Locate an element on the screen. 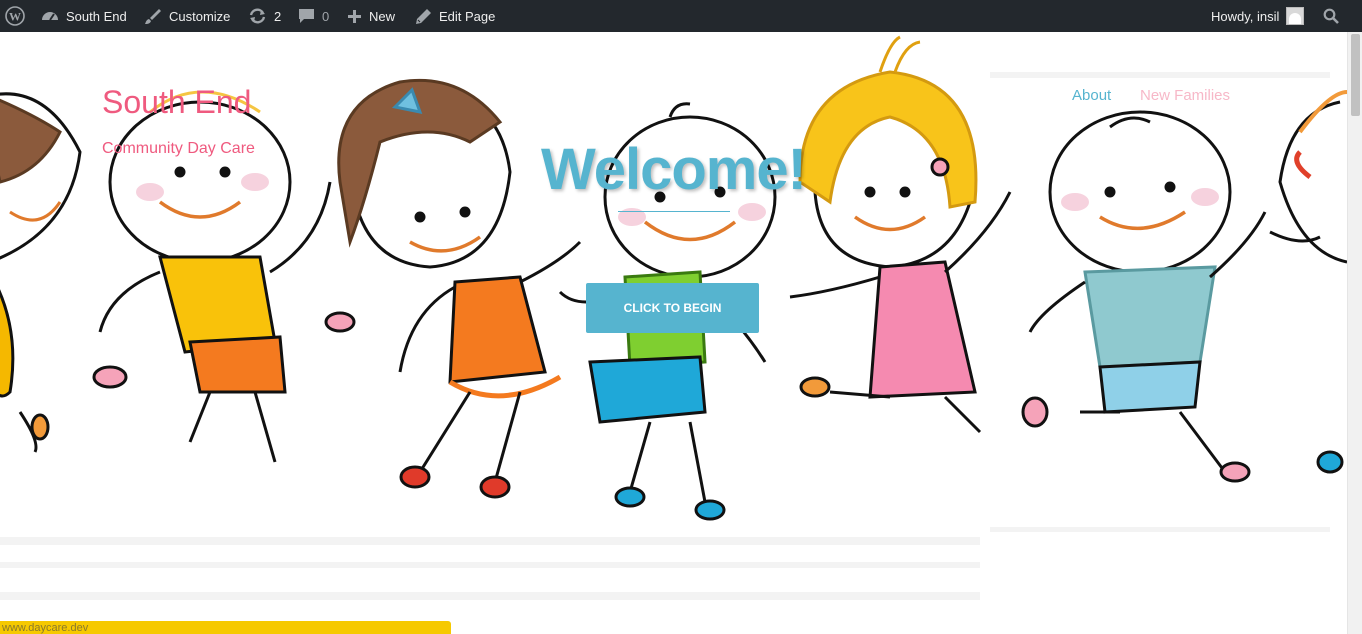  wordpress-logo-icon: W is located at coordinates (15, 16).